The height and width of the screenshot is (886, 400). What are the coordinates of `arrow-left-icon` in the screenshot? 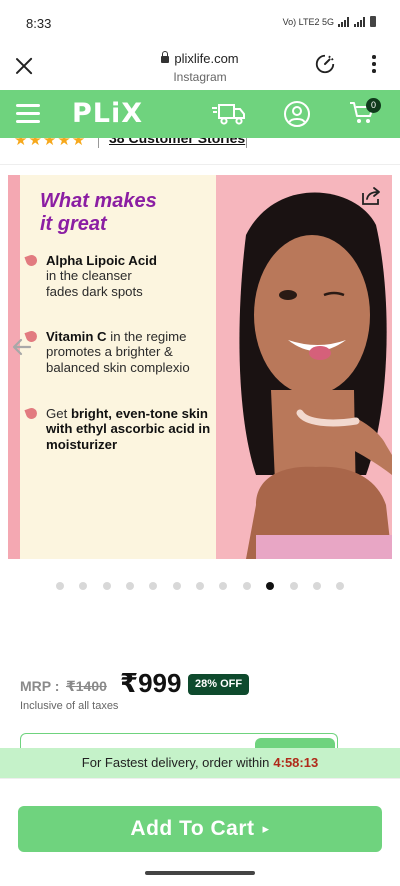 It's located at (22, 347).